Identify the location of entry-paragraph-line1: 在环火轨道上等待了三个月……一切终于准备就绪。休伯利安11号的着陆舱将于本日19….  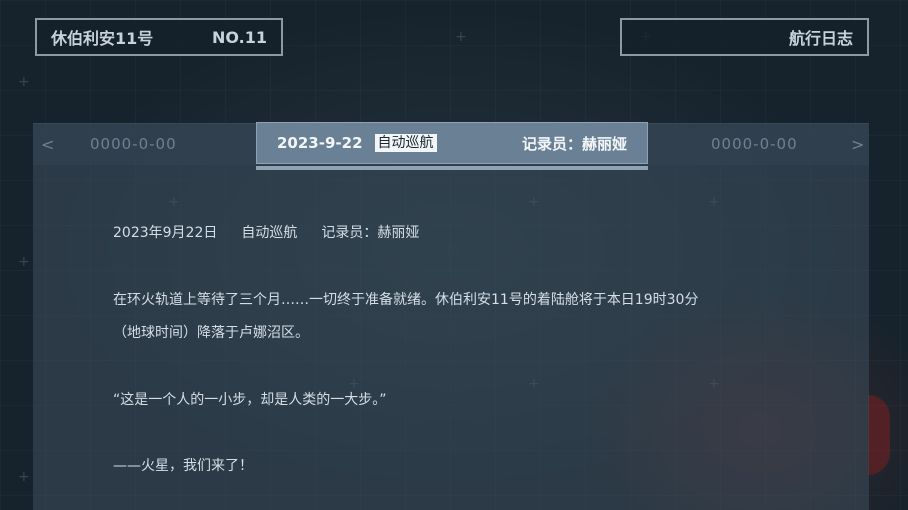
(406, 300).